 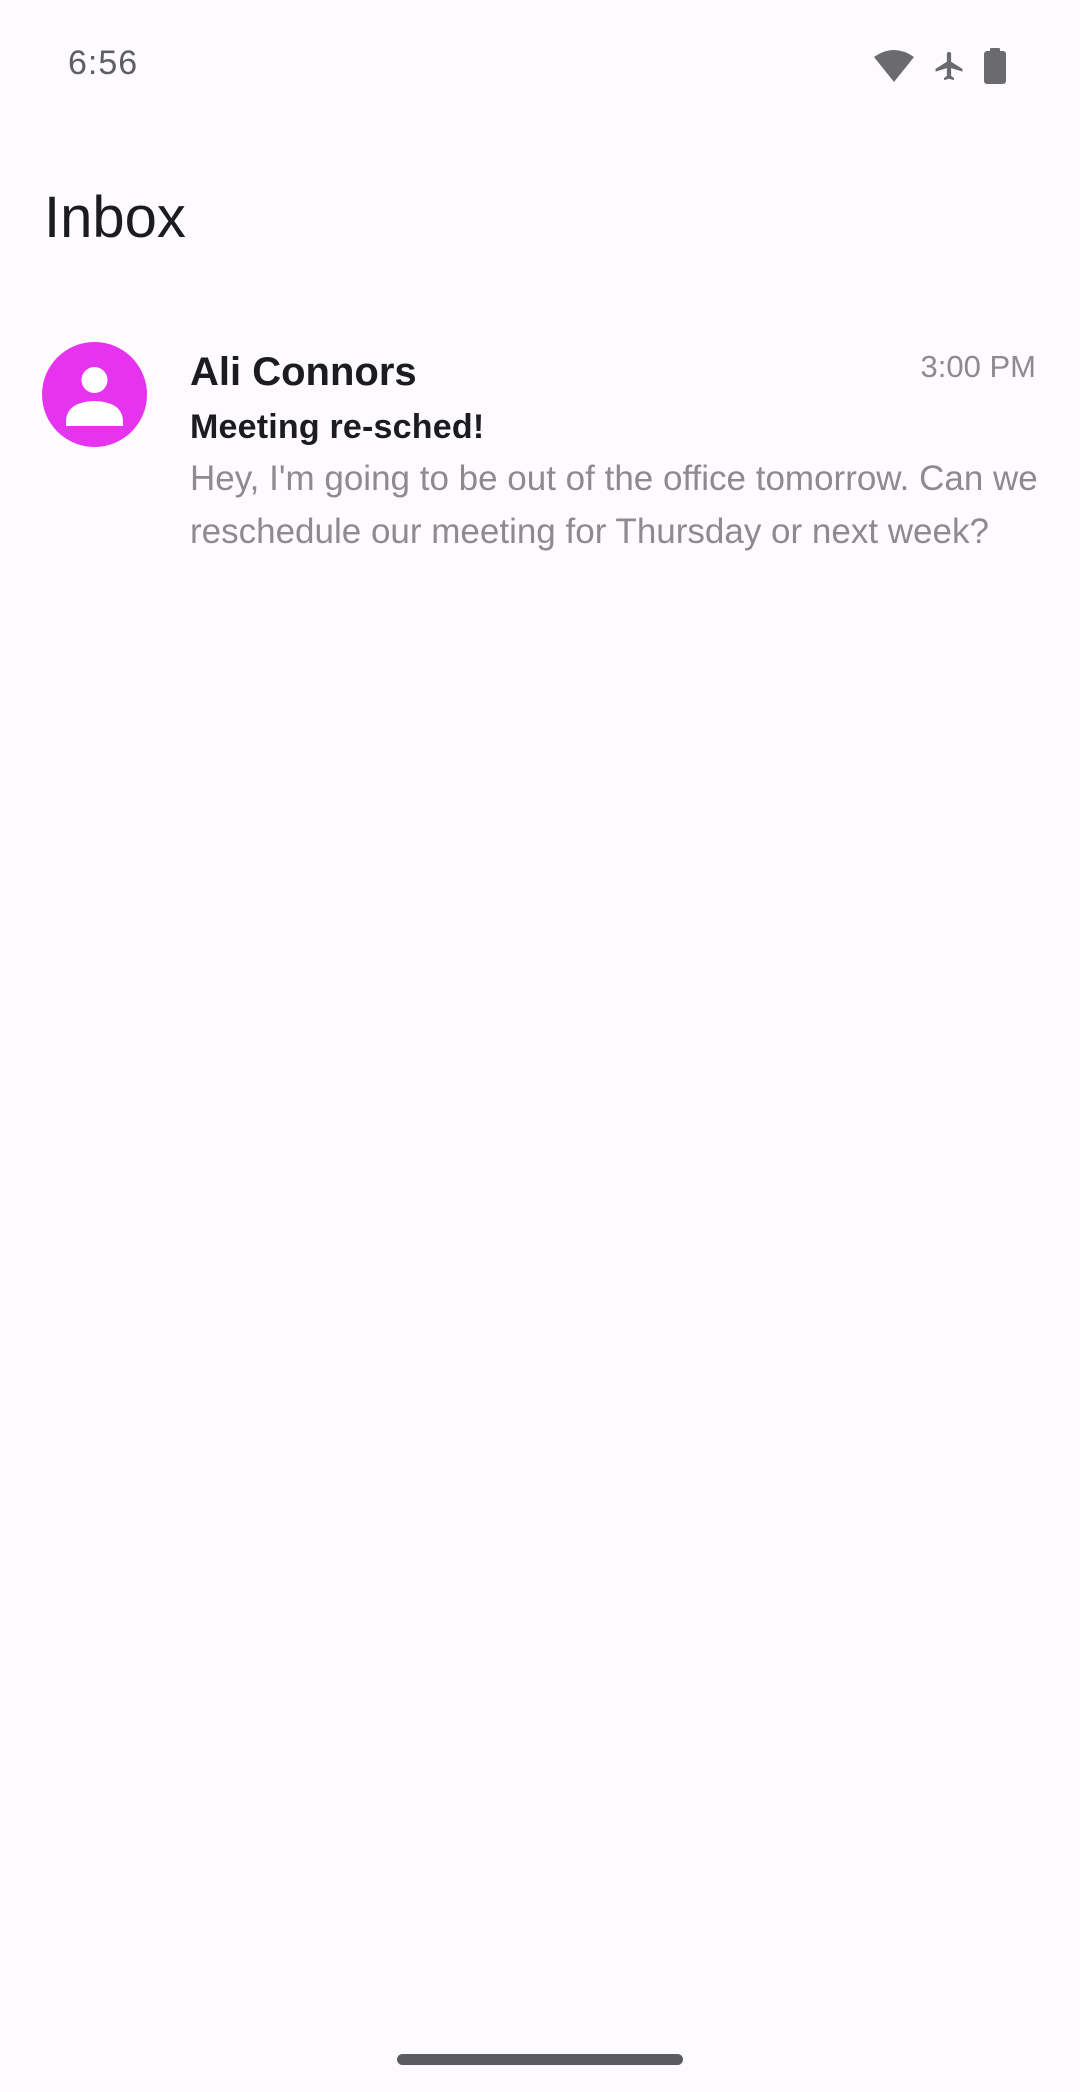 What do you see at coordinates (103, 63) in the screenshot?
I see `status-time: 6:56` at bounding box center [103, 63].